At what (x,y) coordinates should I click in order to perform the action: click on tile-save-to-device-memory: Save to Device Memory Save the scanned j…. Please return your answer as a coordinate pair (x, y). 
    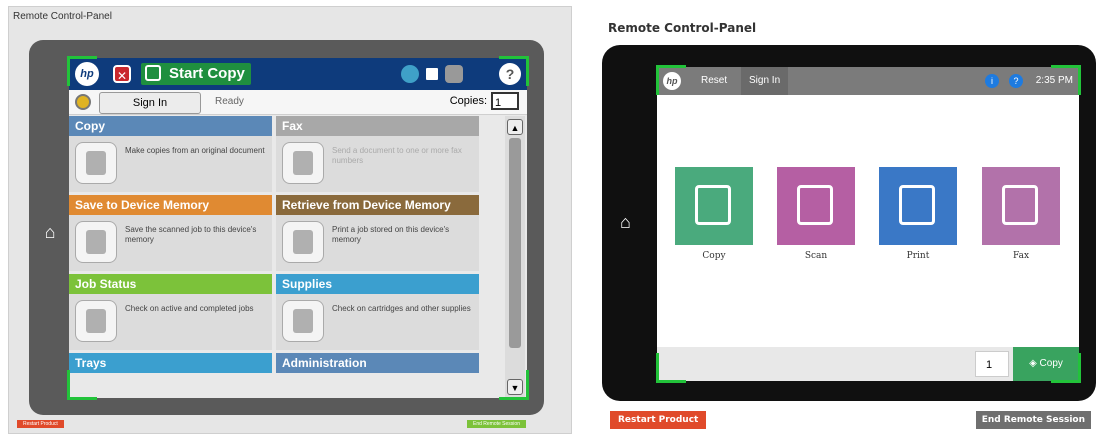
    Looking at the image, I should click on (170, 233).